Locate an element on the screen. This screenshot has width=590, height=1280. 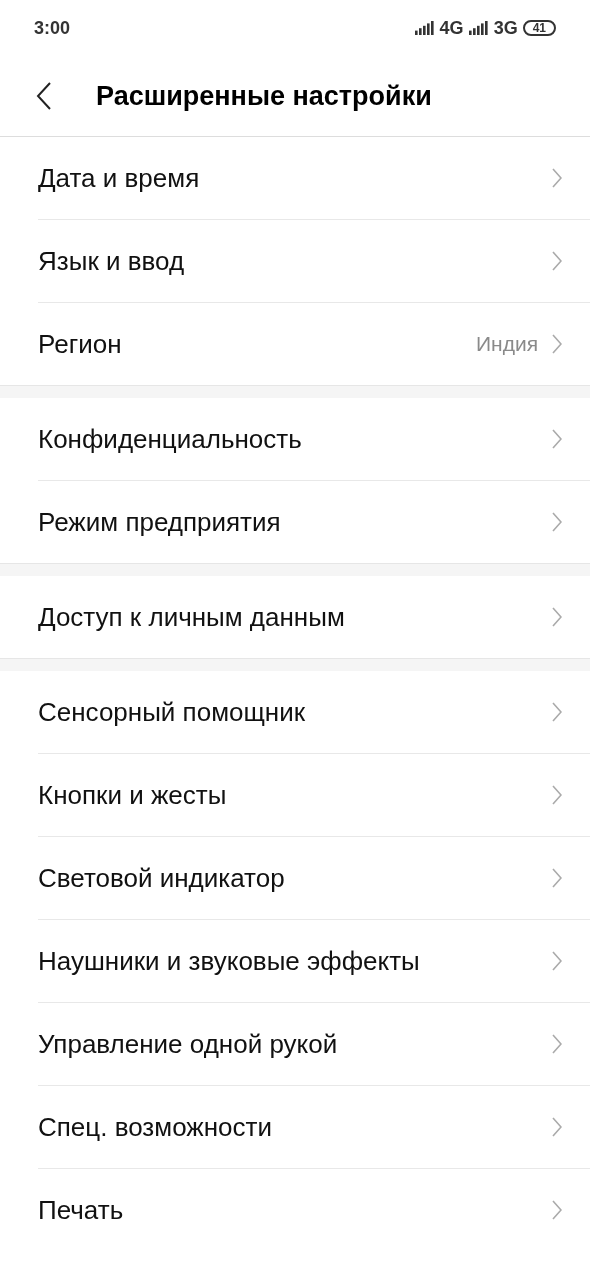
item-label: Язык и ввод is located at coordinates (112, 261).